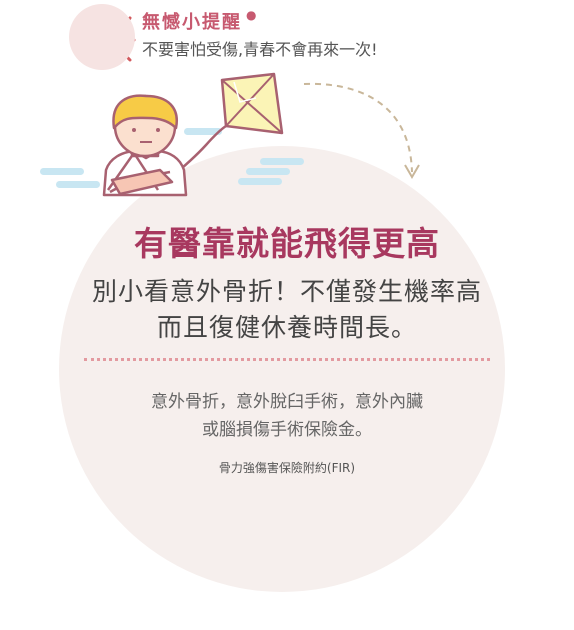 The width and height of the screenshot is (574, 630). I want to click on banner-title: 無憾小提醒 ●, so click(200, 21).